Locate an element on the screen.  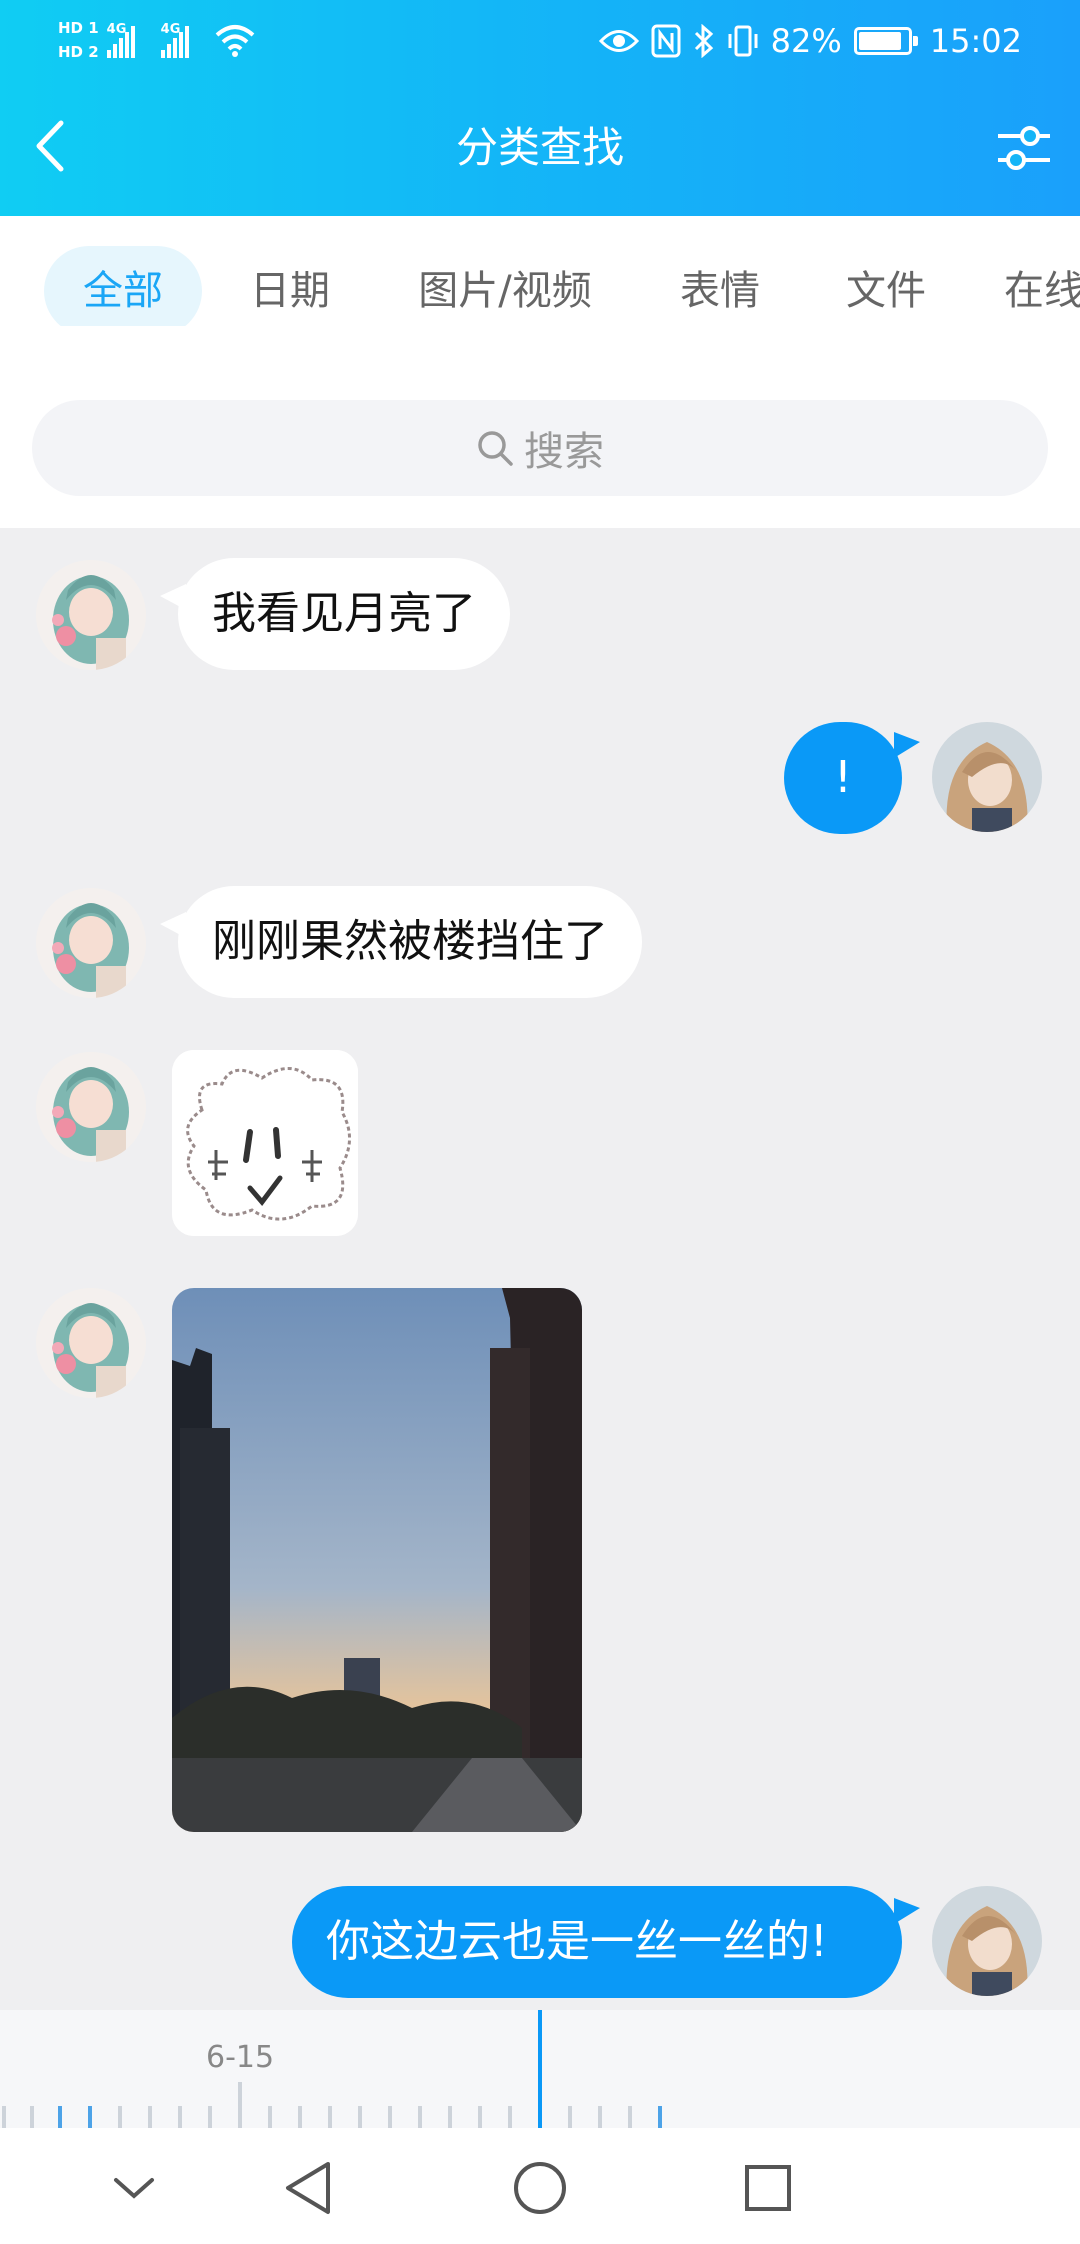
sliders-icon is located at coordinates (1024, 148).